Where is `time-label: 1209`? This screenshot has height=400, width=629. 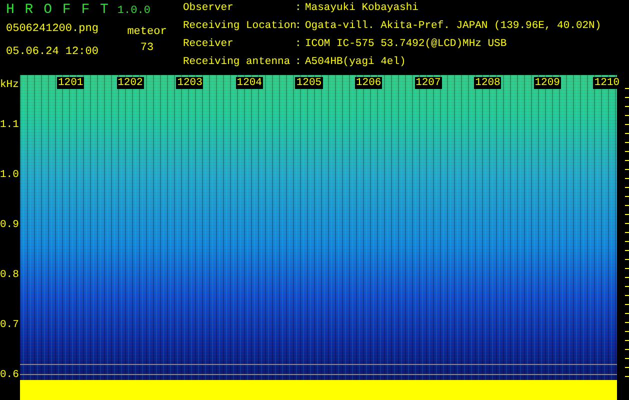
time-label: 1209 is located at coordinates (547, 83).